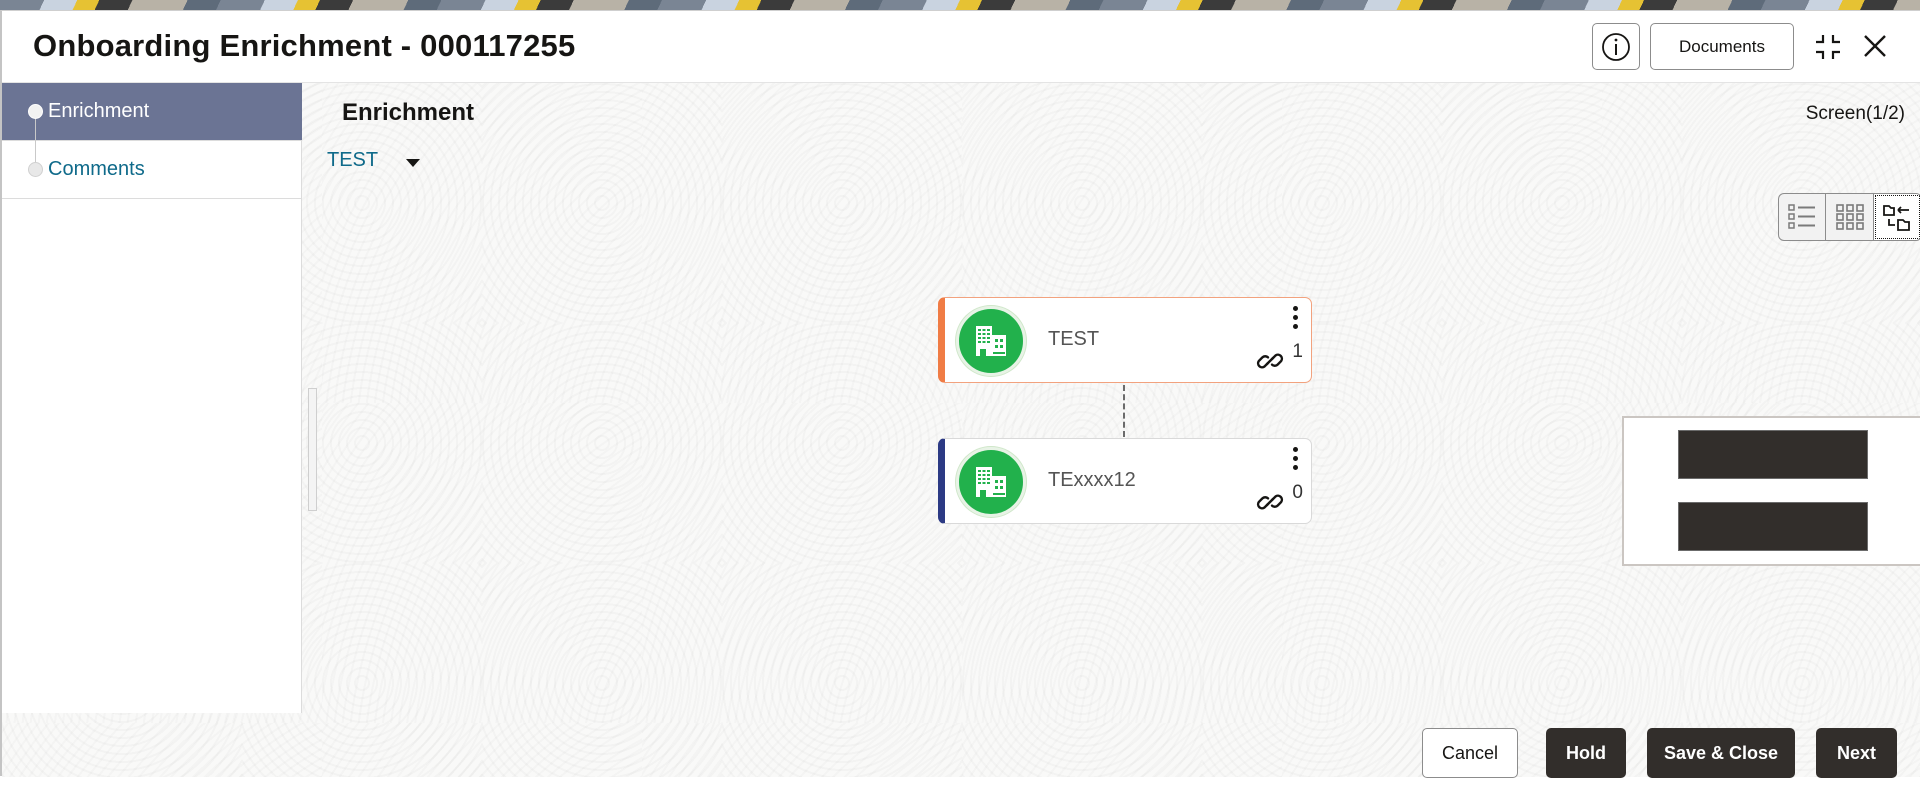  What do you see at coordinates (408, 112) in the screenshot?
I see `section-title: Enrichment` at bounding box center [408, 112].